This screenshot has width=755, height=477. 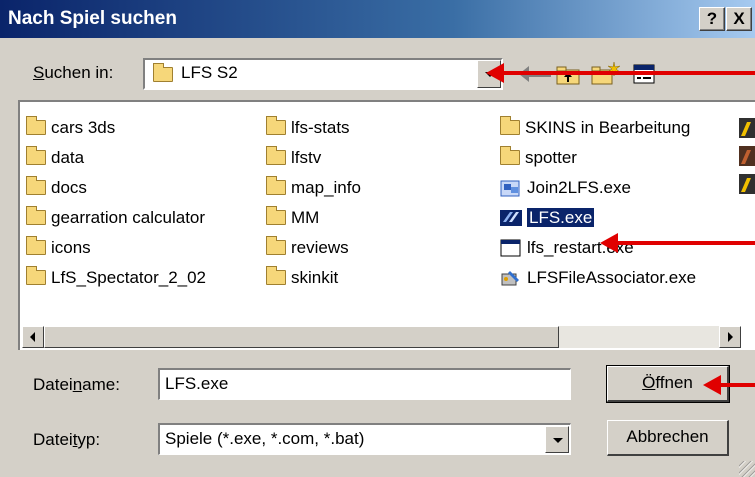 I want to click on list-item: Join2LFS.exe, so click(x=565, y=187).